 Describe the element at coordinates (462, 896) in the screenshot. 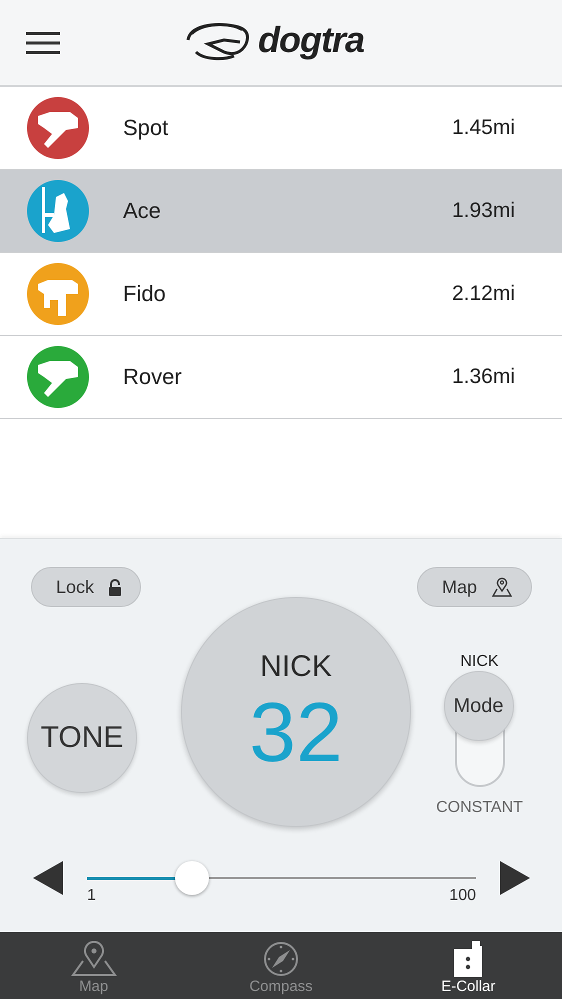

I see `slider-max-label: 100` at that location.